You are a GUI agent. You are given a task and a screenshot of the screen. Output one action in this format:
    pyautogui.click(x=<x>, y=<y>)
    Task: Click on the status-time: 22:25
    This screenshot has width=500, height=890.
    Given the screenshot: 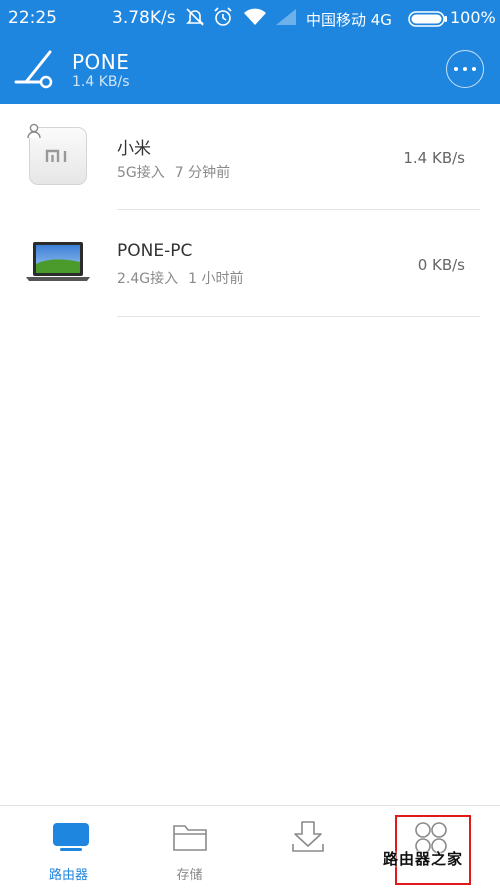 What is the action you would take?
    pyautogui.click(x=32, y=18)
    